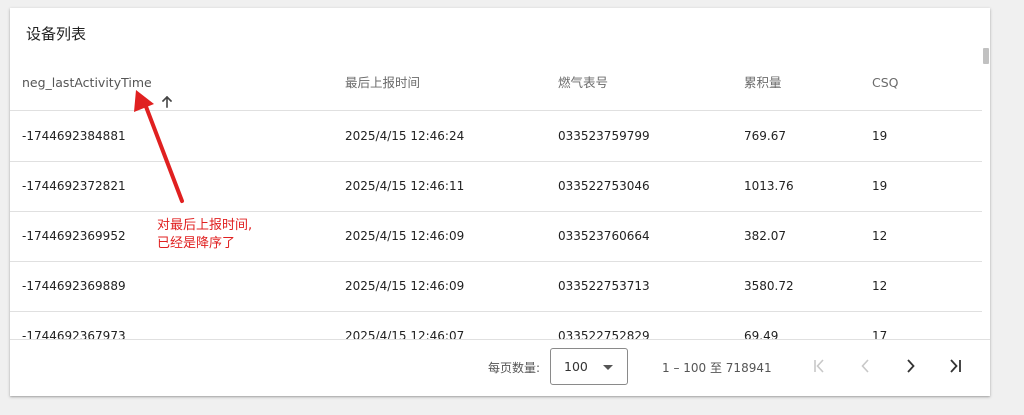 This screenshot has width=1024, height=415. What do you see at coordinates (761, 334) in the screenshot?
I see `cell-cumulative: 69.49` at bounding box center [761, 334].